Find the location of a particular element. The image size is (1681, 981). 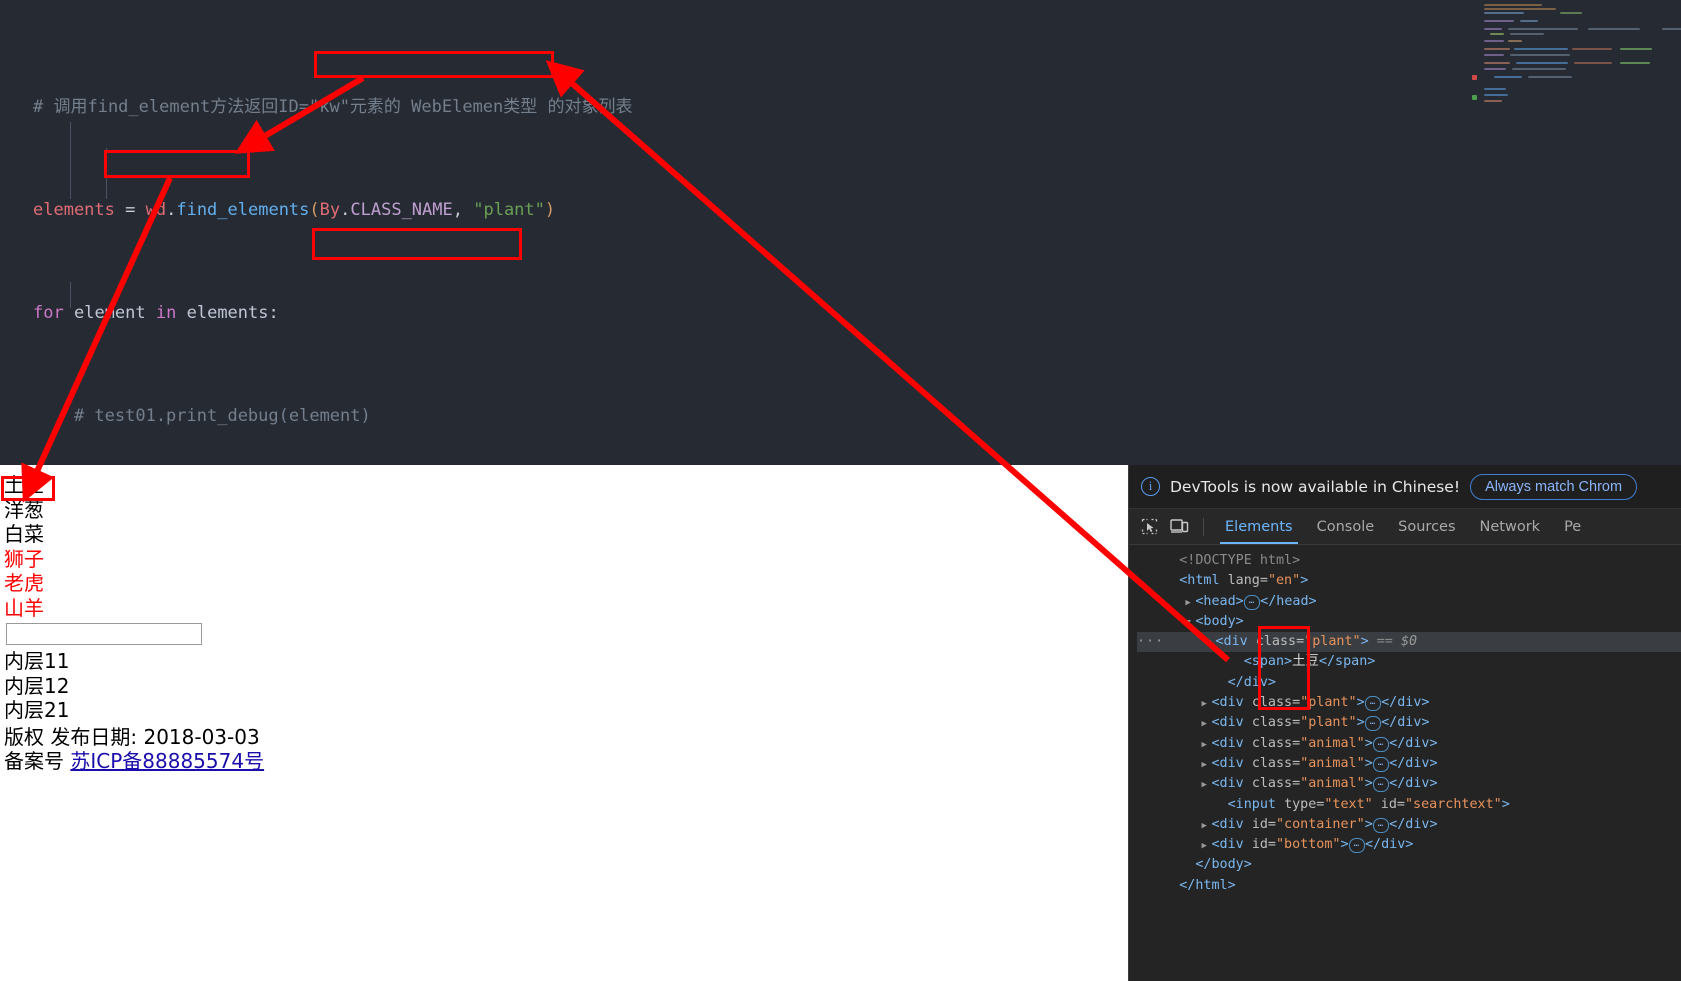

dom-token: "animal" is located at coordinates (1332, 743).